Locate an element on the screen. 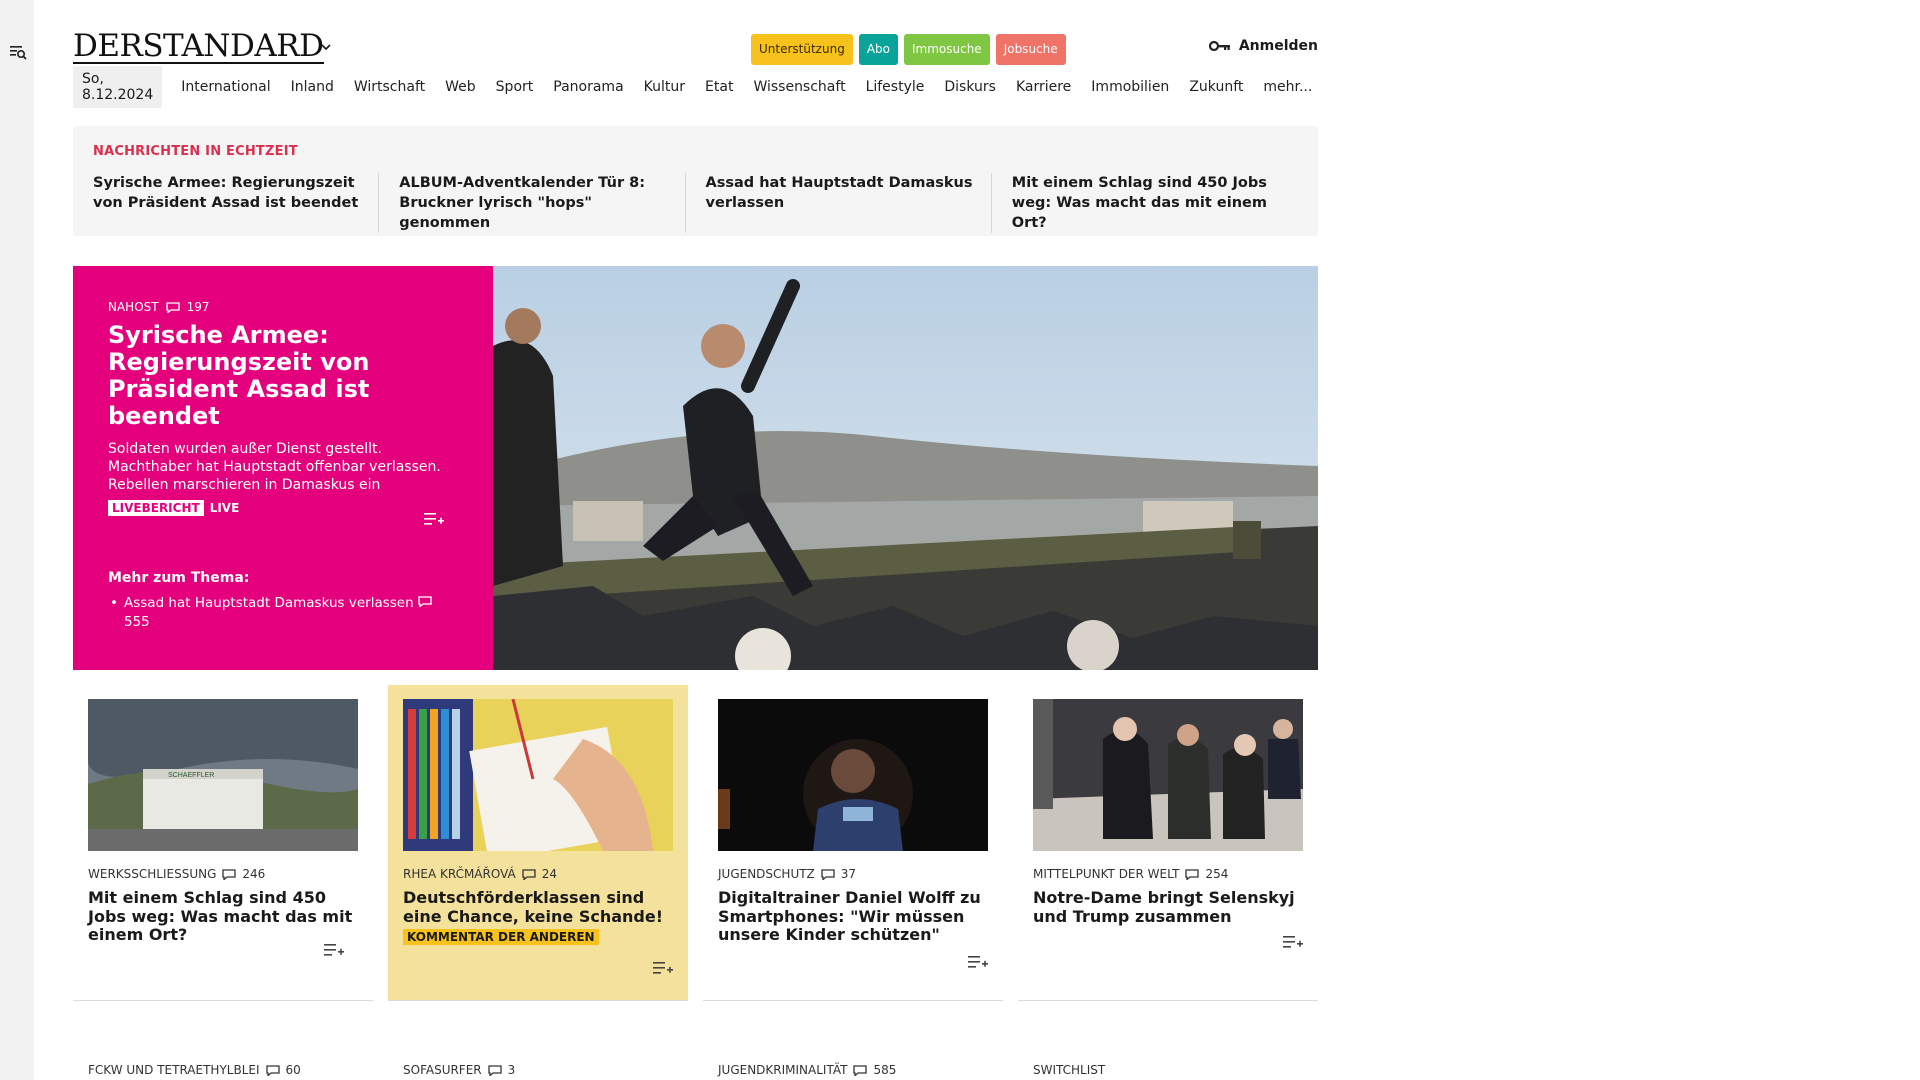  nav-web: Web is located at coordinates (460, 87).